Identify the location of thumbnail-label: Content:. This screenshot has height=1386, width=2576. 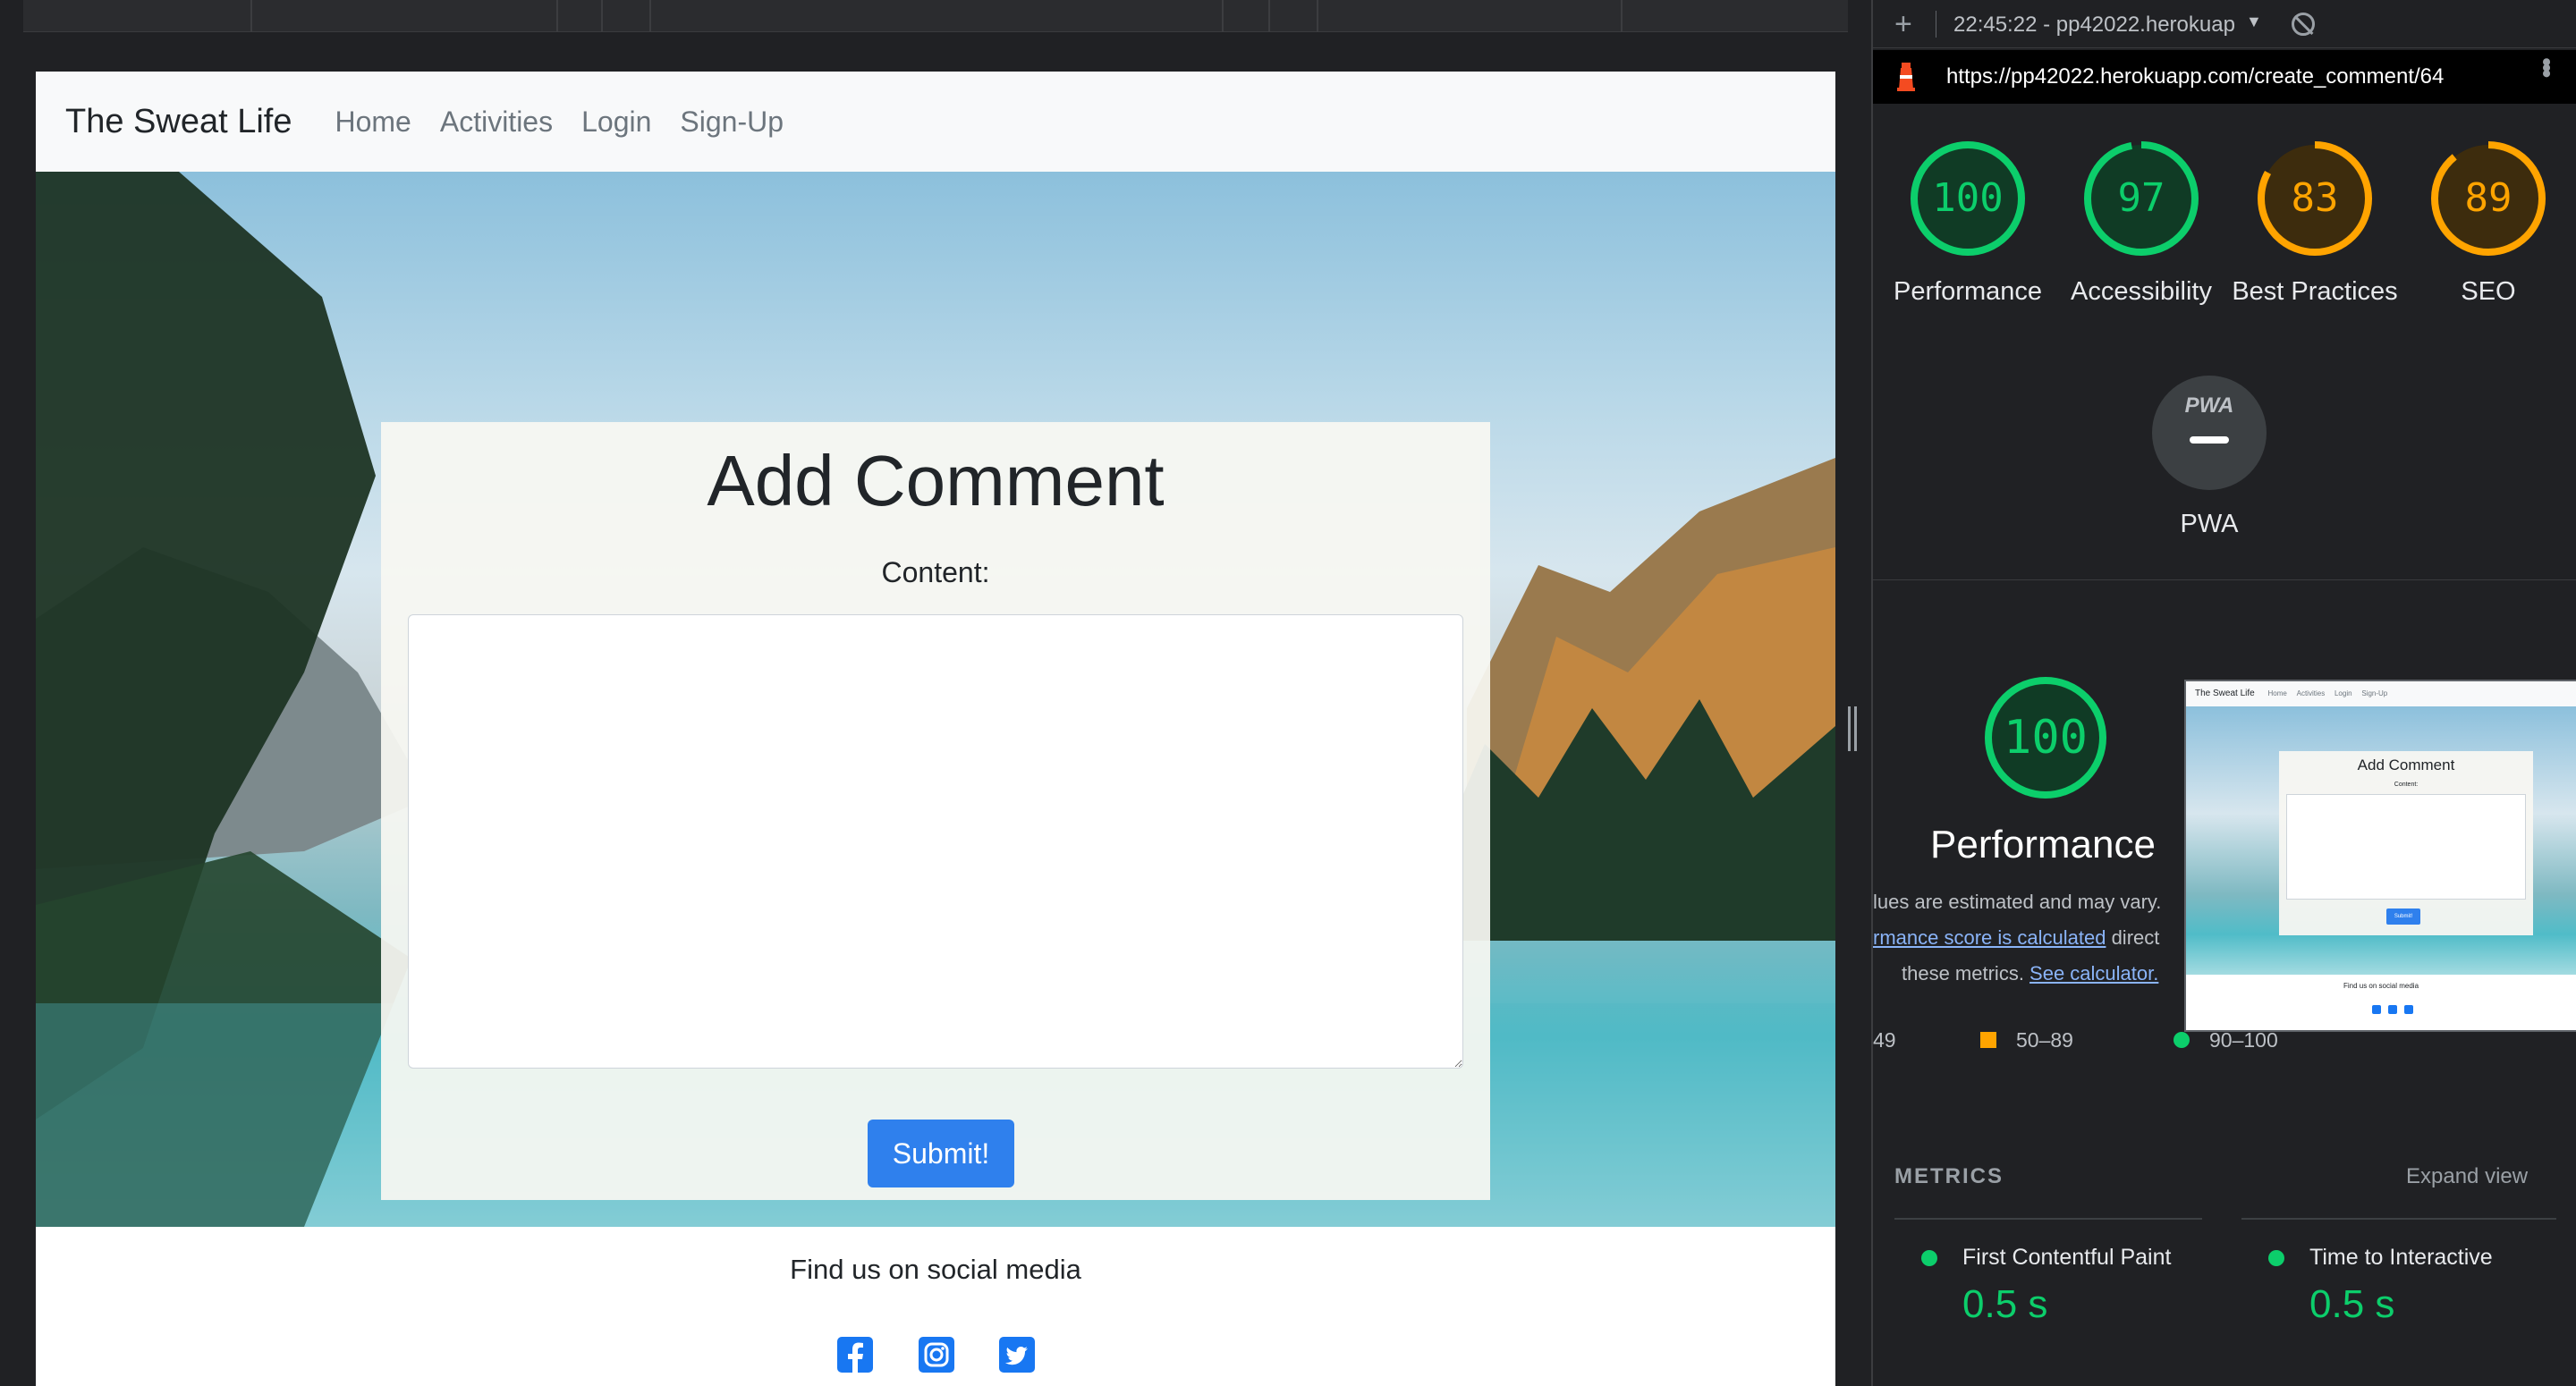
(2406, 785).